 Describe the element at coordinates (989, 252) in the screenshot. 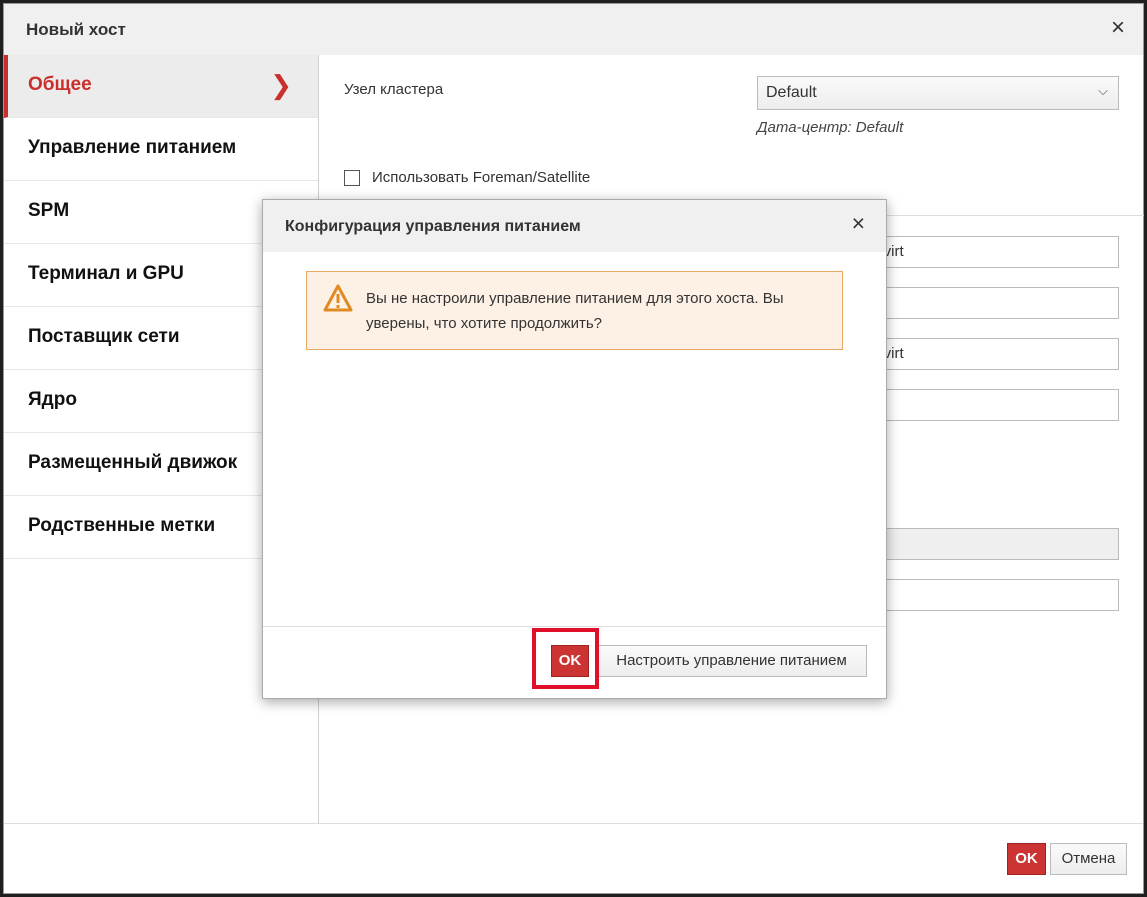

I see `name-field: edvirt` at that location.